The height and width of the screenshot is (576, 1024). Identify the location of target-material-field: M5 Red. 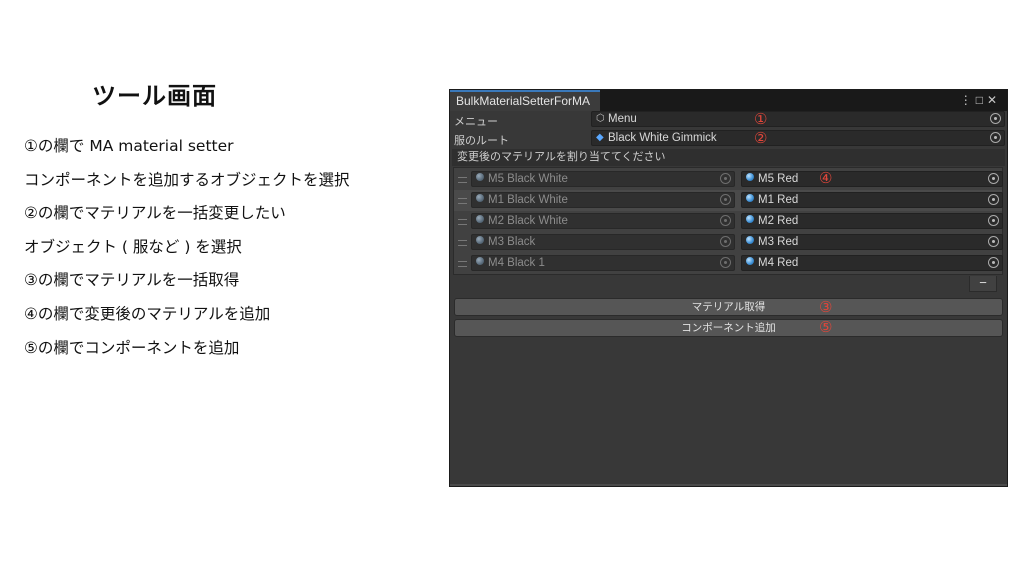
(872, 179).